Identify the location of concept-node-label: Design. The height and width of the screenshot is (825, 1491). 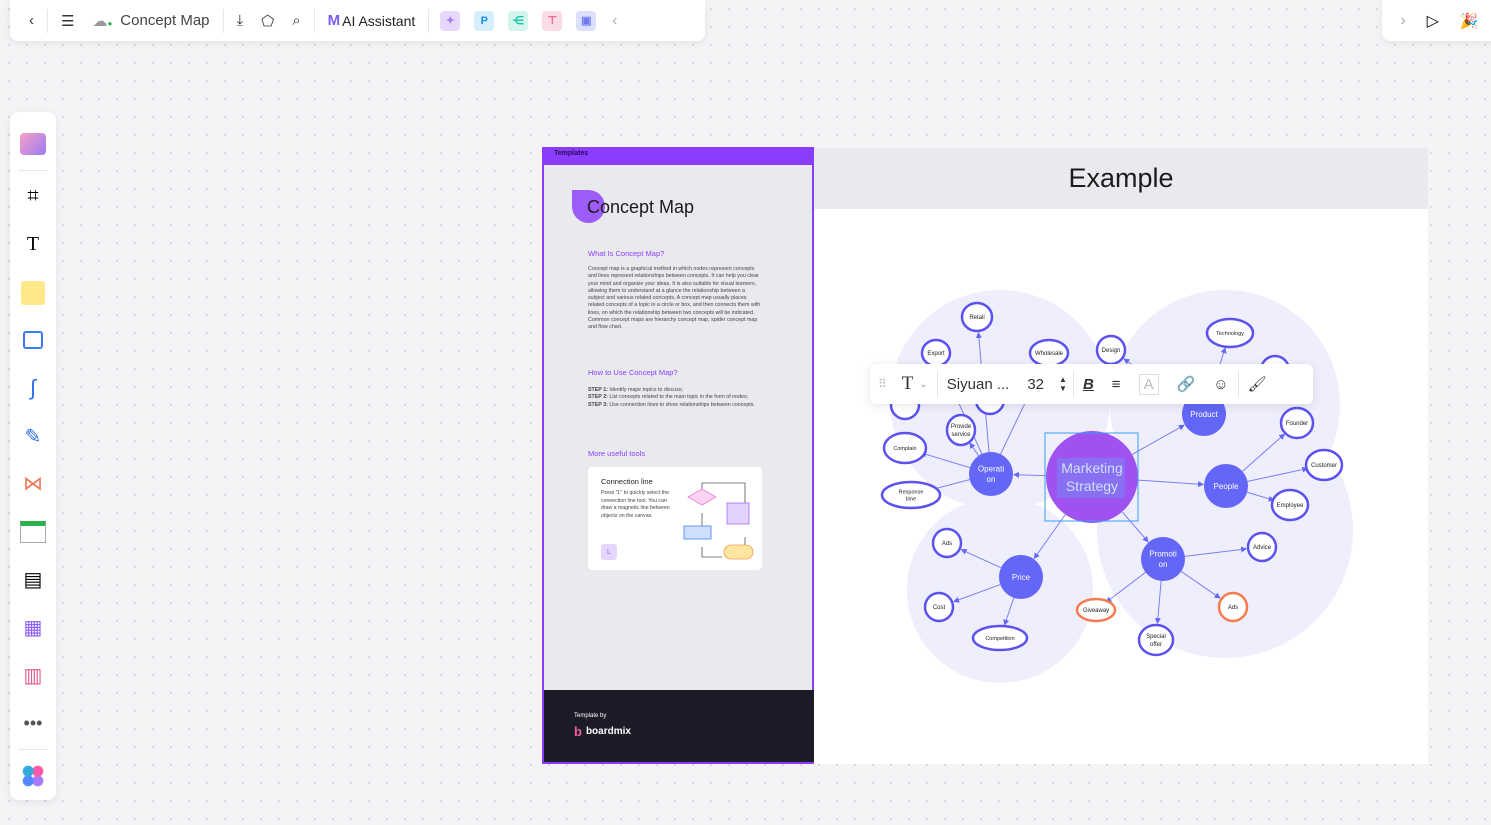
(1111, 351).